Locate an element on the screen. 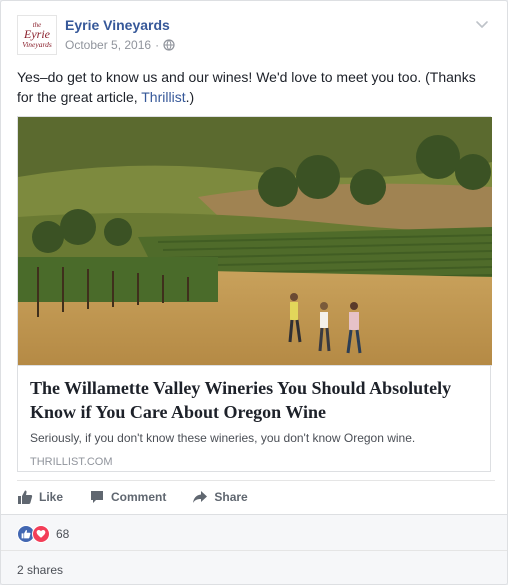 This screenshot has height=585, width=508. eyrie-logo: the Eyrie Vineyards is located at coordinates (37, 35).